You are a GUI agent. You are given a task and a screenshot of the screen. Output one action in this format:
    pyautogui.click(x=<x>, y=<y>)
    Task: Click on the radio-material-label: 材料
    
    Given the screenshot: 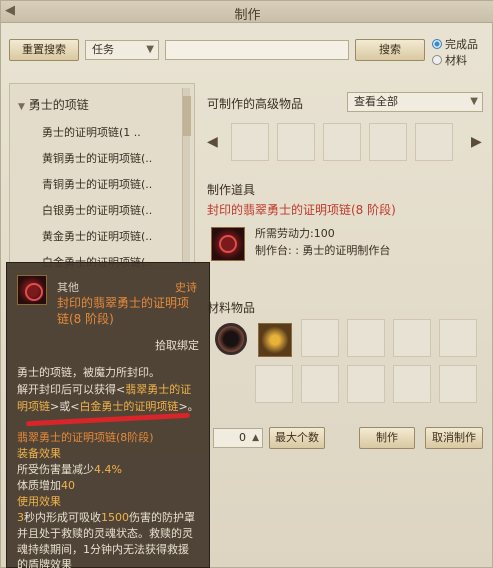 What is the action you would take?
    pyautogui.click(x=456, y=60)
    